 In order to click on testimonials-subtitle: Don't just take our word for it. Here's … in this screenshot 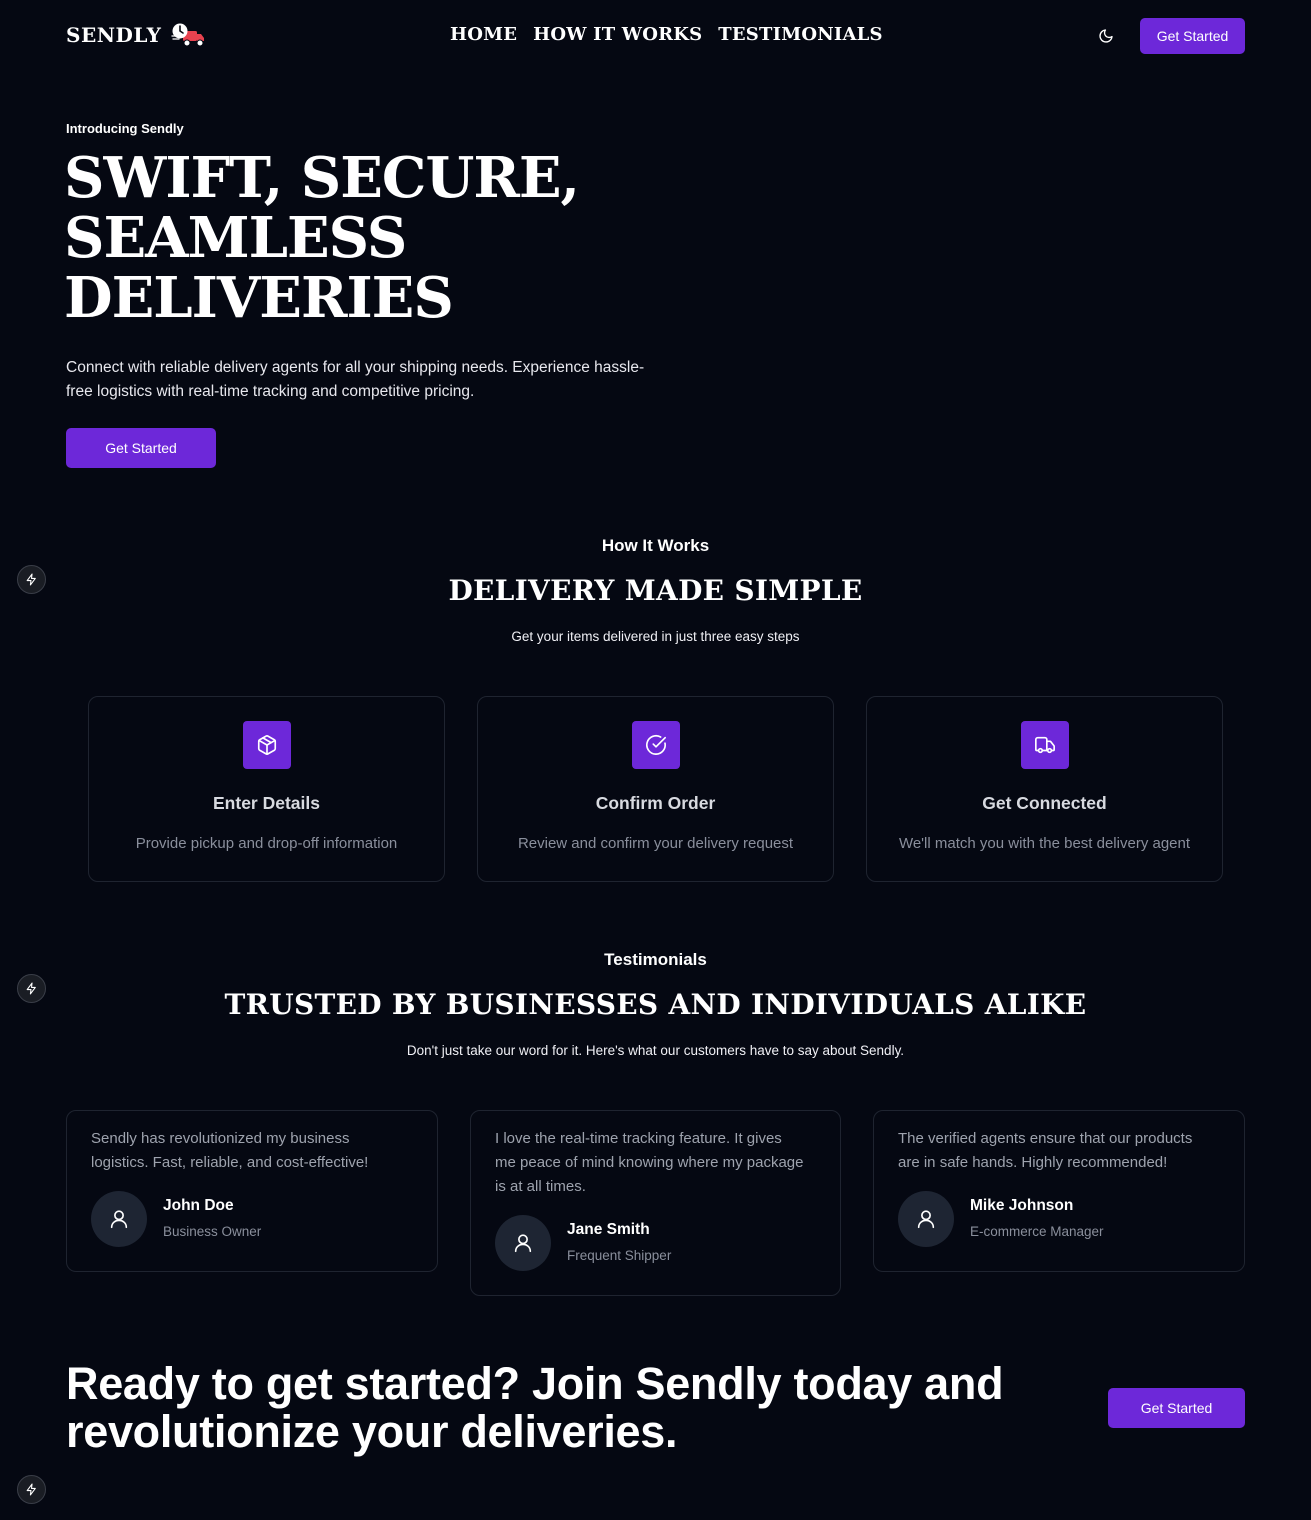, I will do `click(655, 1050)`.